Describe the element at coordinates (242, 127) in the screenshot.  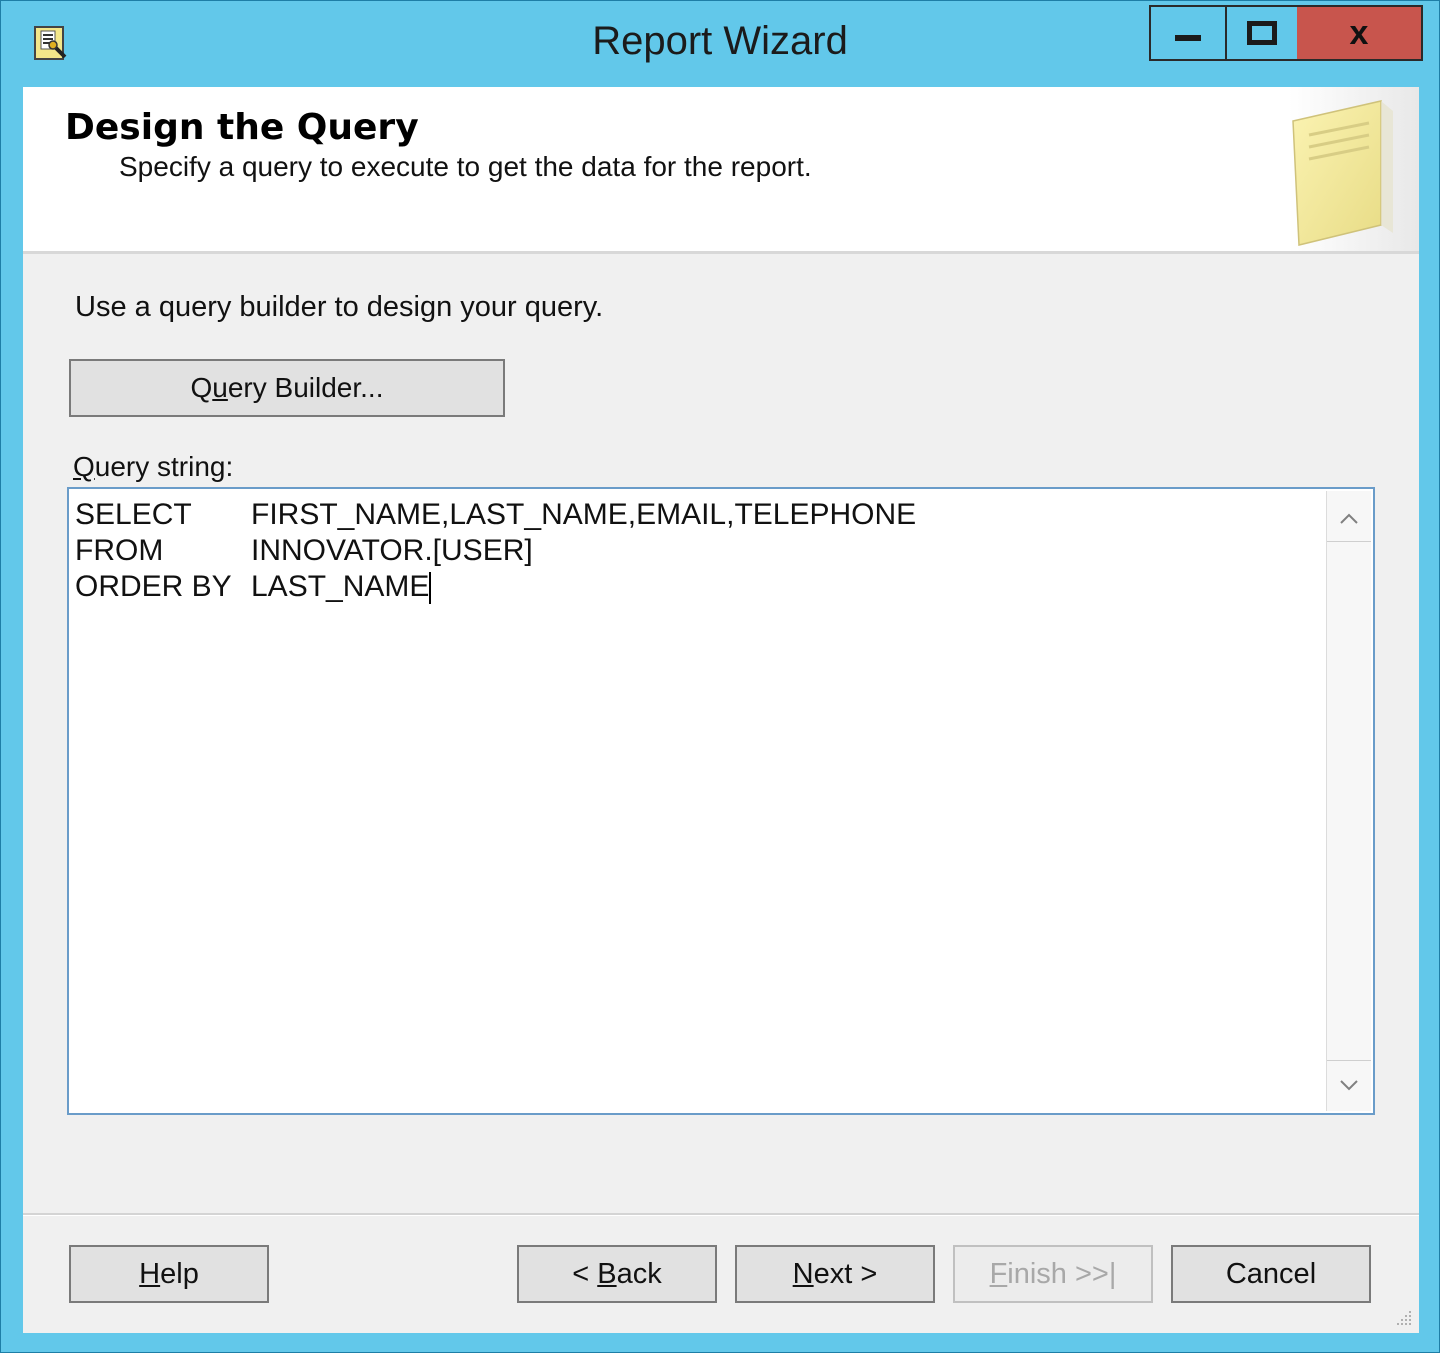
I see `page-title: Design the Query` at that location.